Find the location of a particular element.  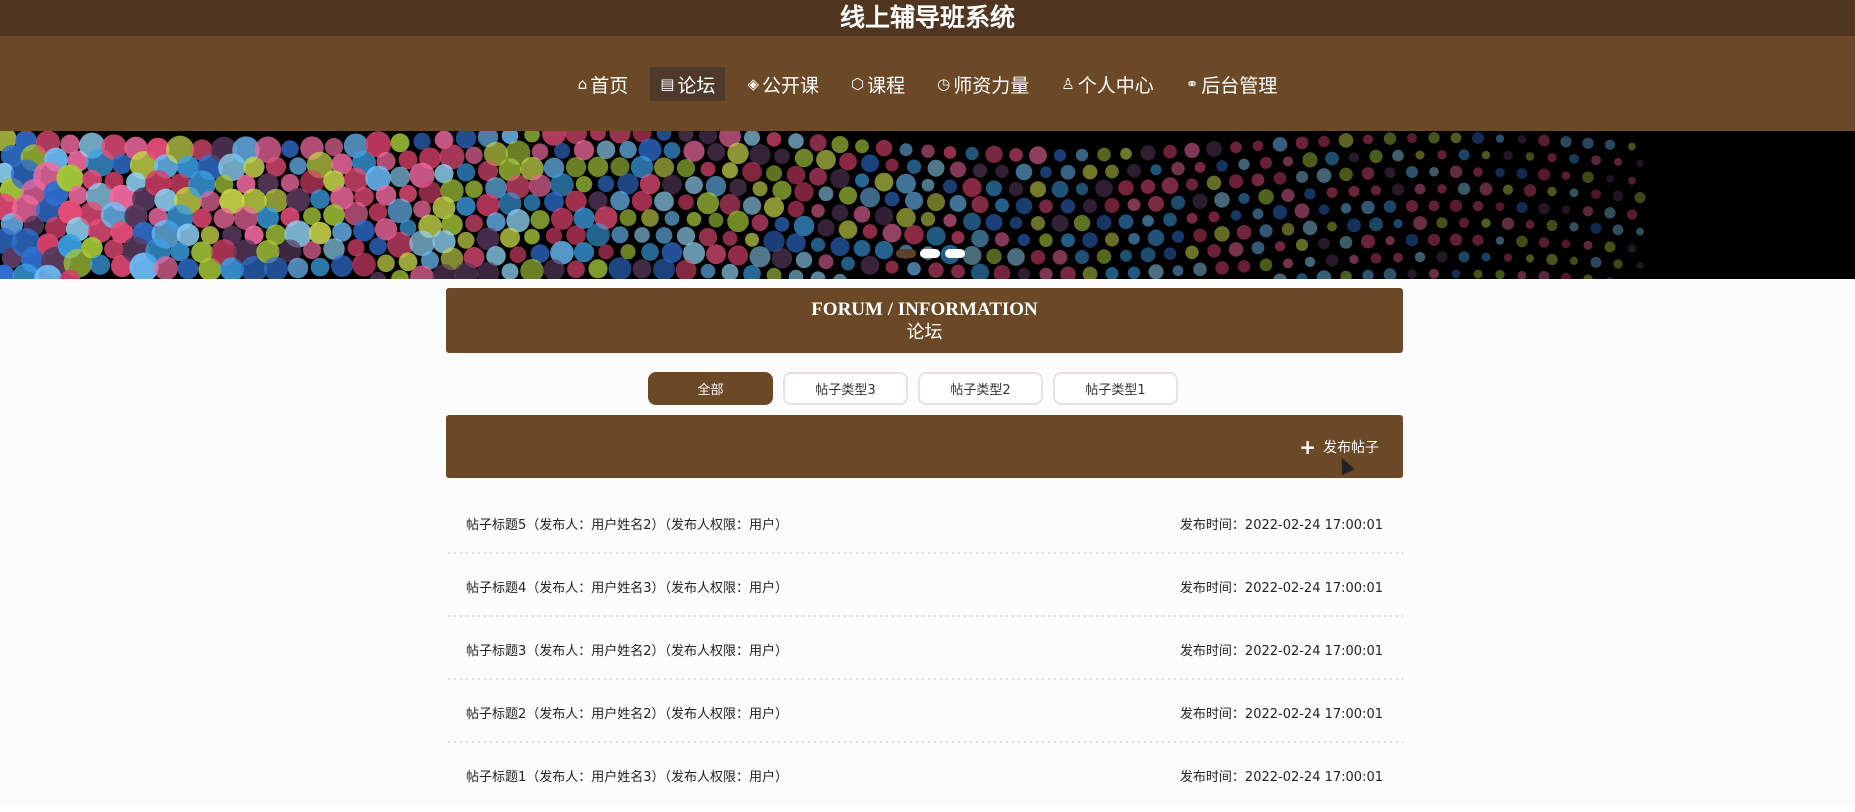

nav-item-course: ⬡ 课程 is located at coordinates (878, 84).